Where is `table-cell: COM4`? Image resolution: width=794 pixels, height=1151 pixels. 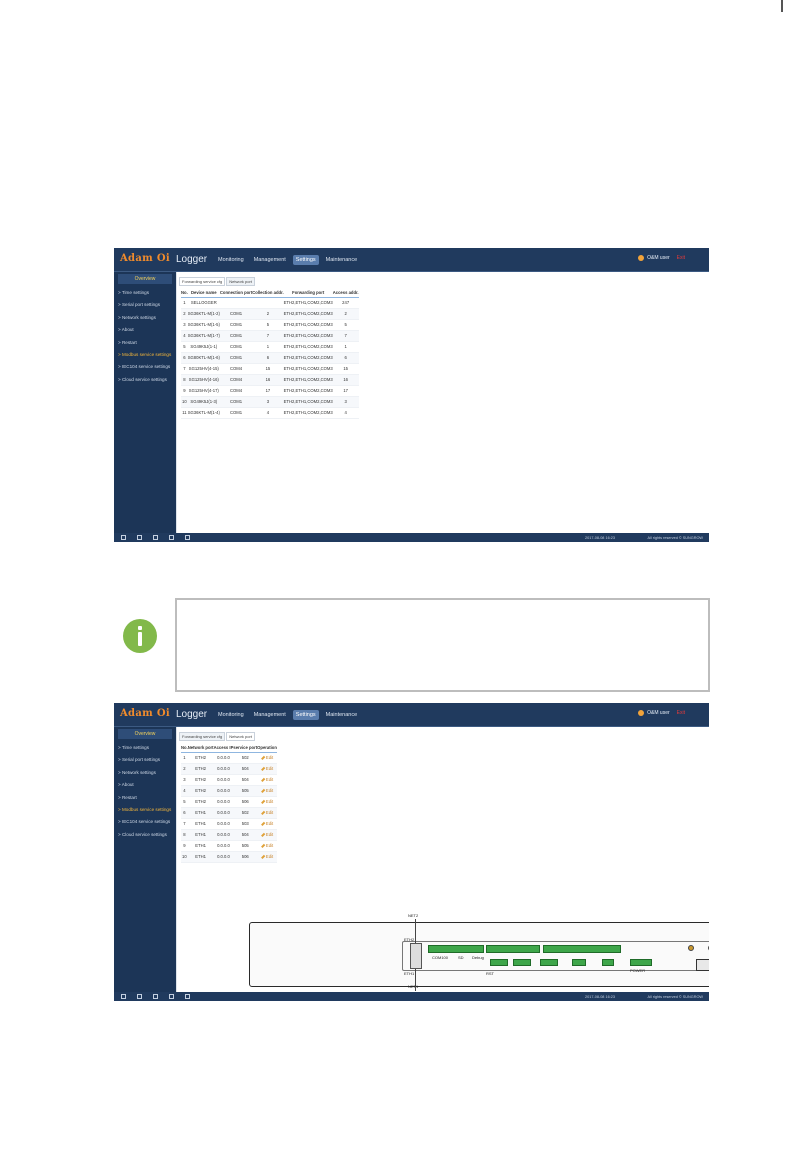 table-cell: COM4 is located at coordinates (236, 380).